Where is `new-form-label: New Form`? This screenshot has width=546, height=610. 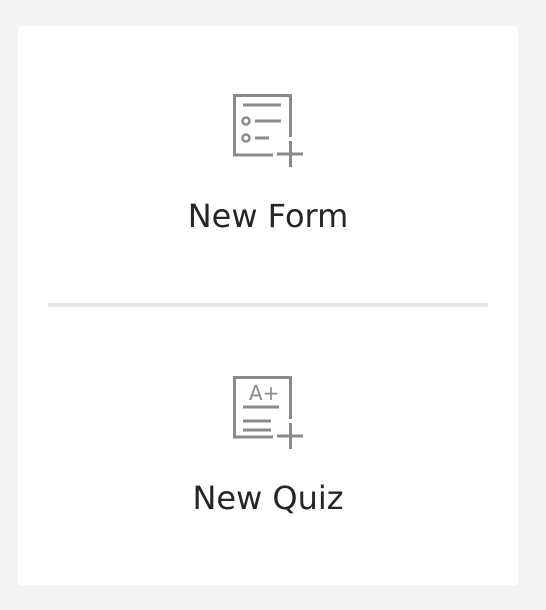 new-form-label: New Form is located at coordinates (268, 216).